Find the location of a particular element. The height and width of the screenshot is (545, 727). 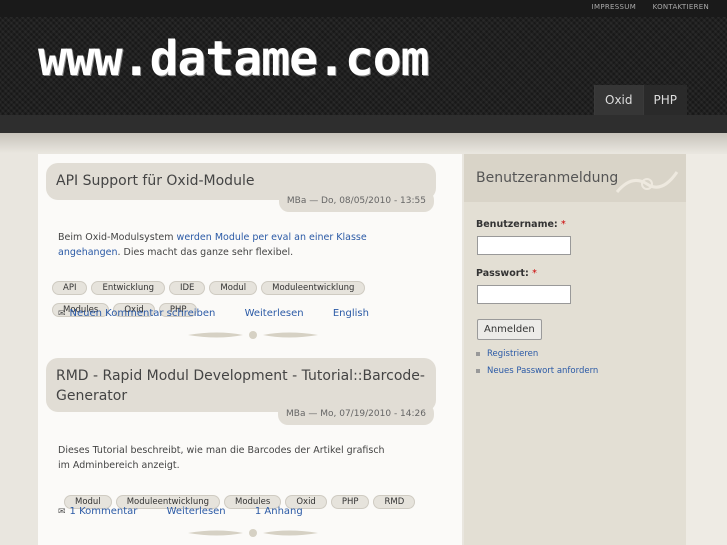

comments-link: 1 Kommentar is located at coordinates (104, 511).